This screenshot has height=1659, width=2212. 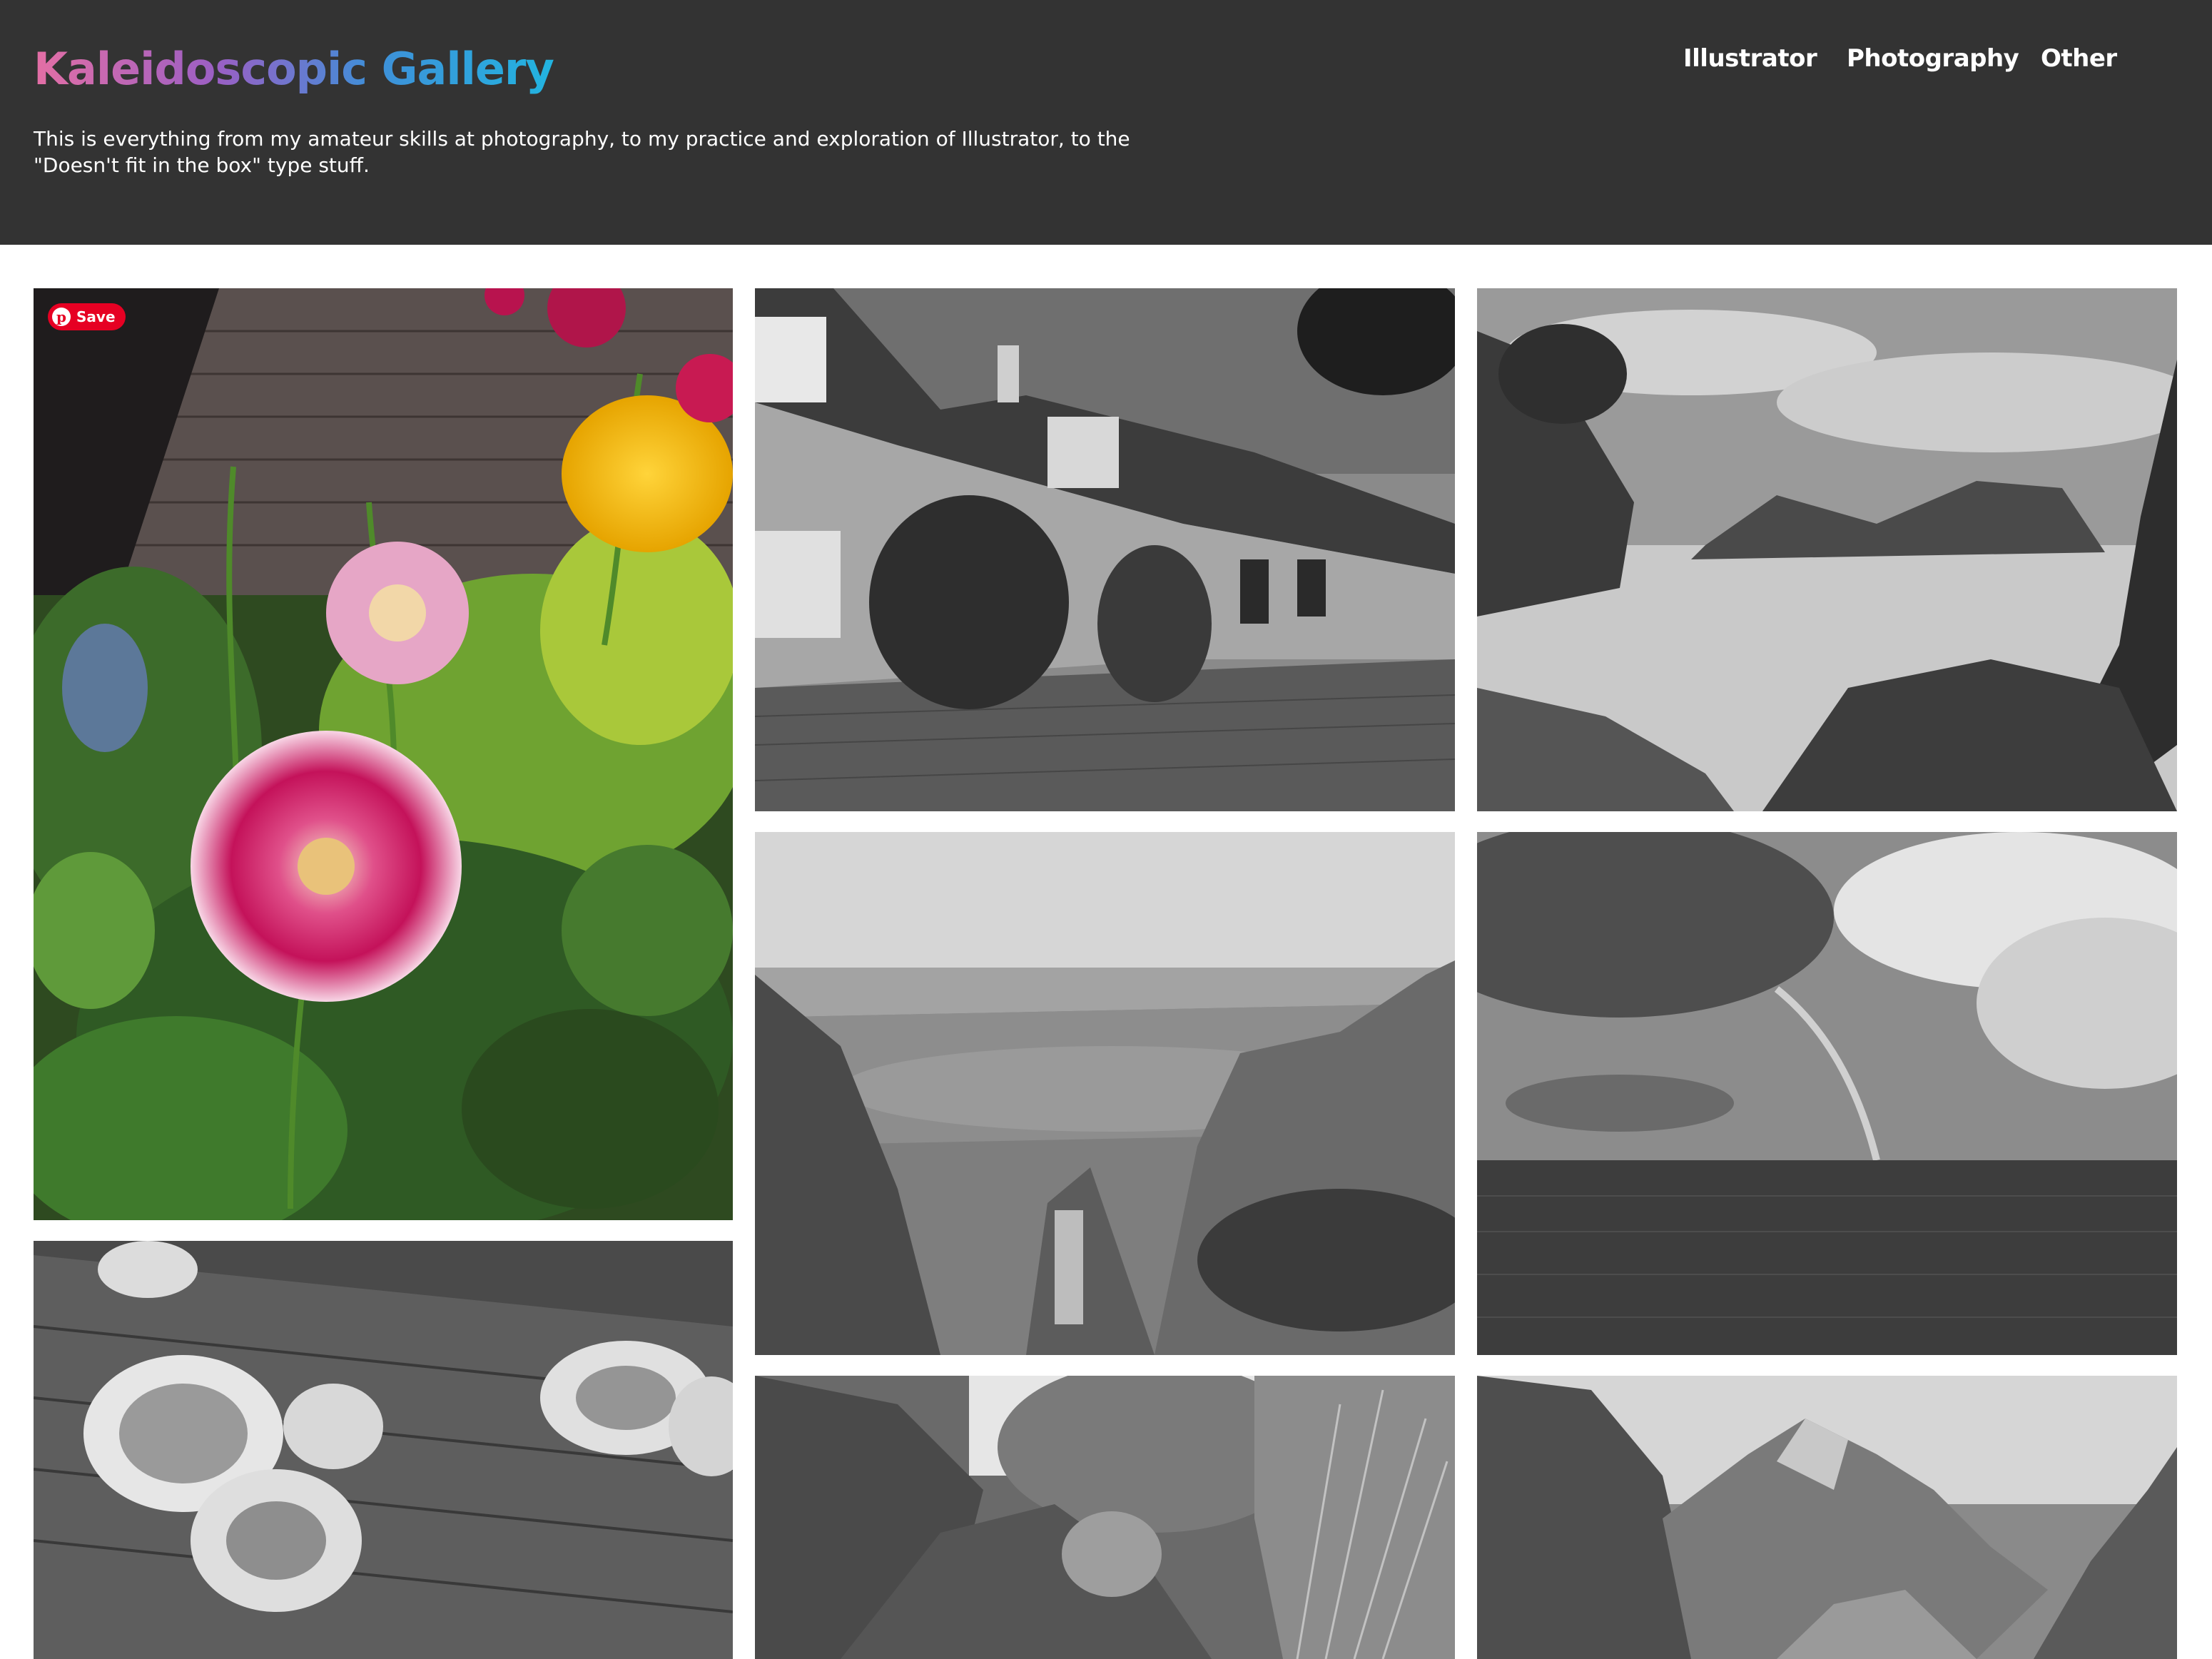 I want to click on save-label: Save, so click(x=96, y=316).